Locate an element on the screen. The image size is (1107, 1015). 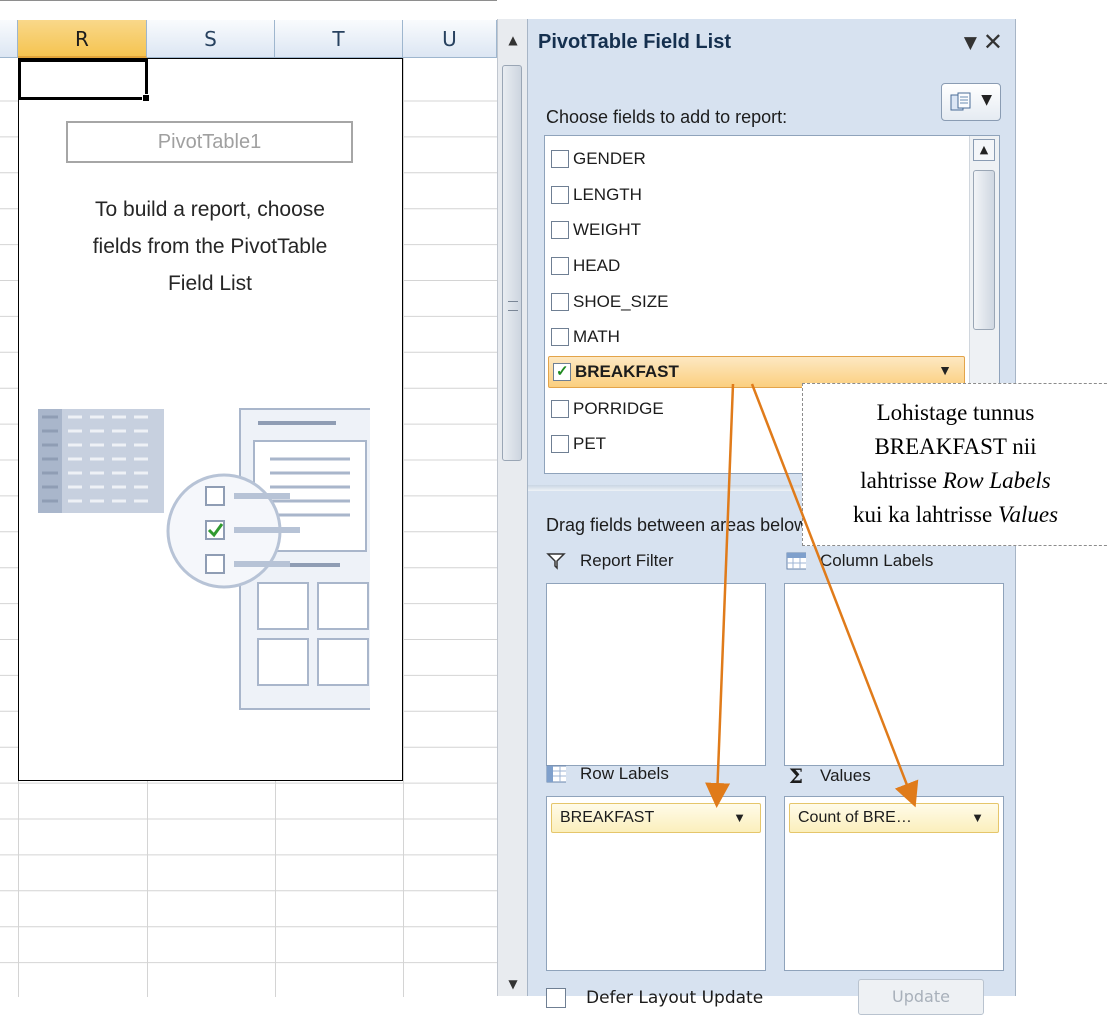
field-item-head: HEAD is located at coordinates (585, 266).